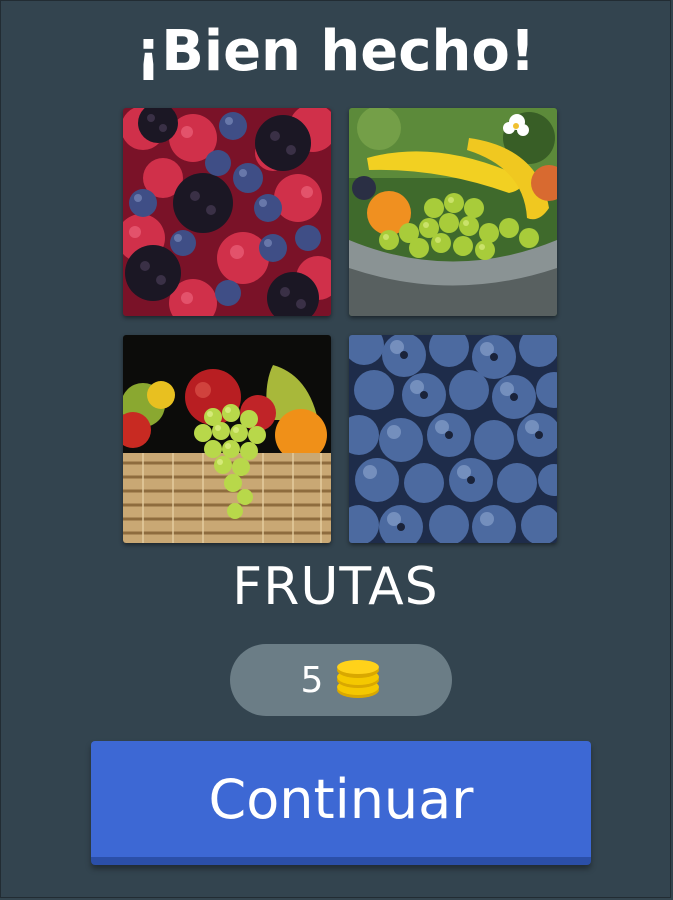 The width and height of the screenshot is (673, 900). I want to click on coin-reward-badge: 5, so click(341, 680).